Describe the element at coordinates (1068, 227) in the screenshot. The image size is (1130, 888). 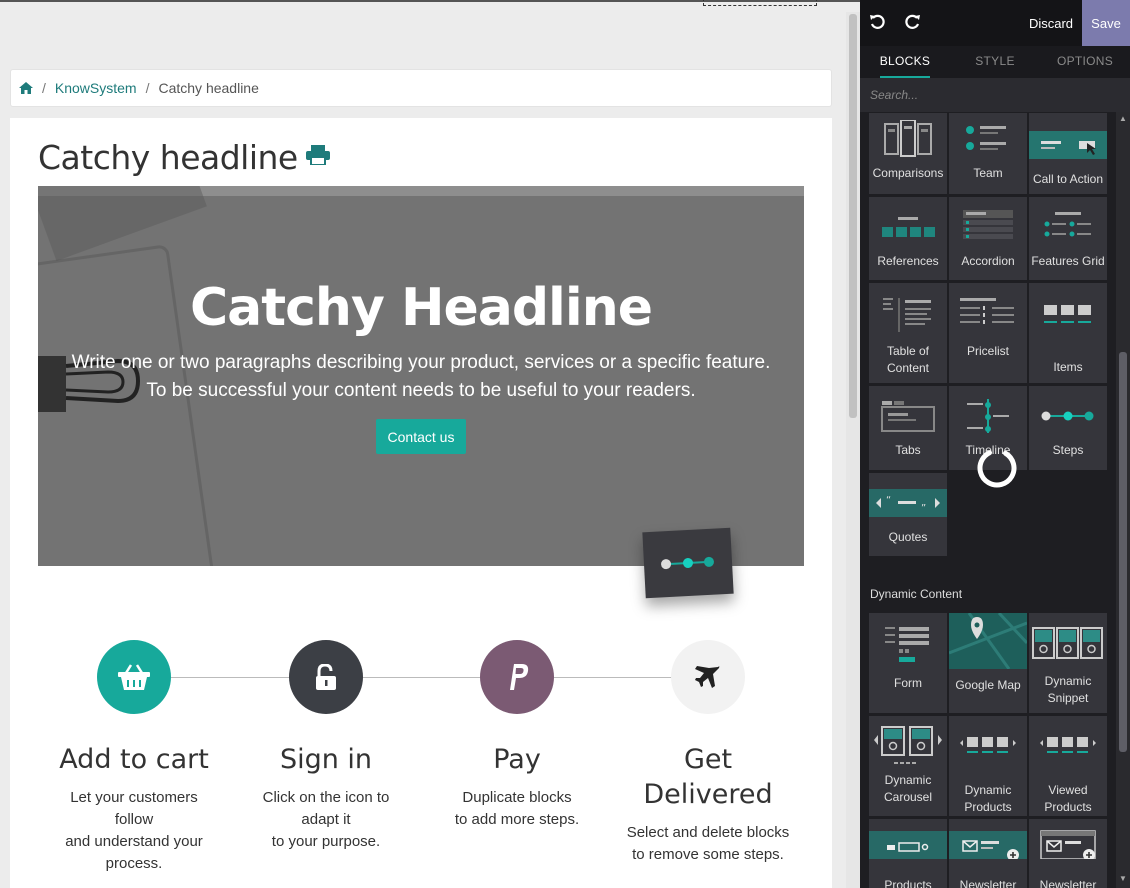
I see `features-grid-icon` at that location.